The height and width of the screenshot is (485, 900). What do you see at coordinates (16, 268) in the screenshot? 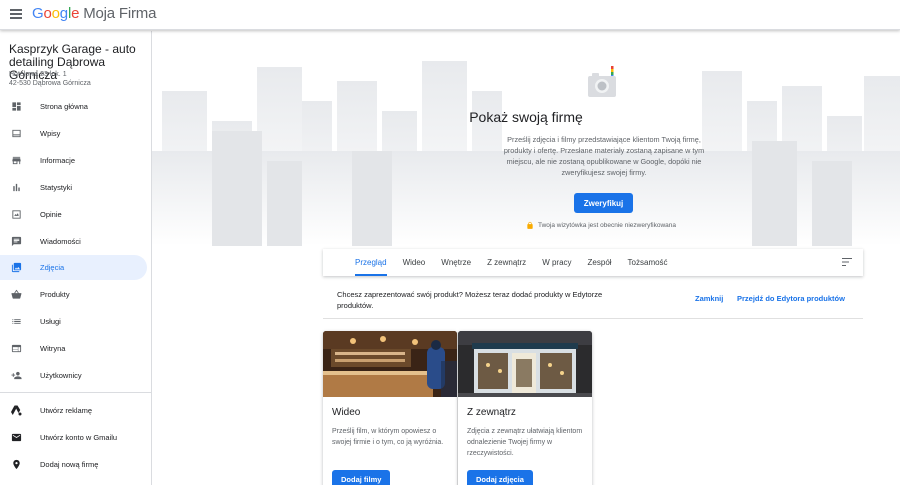
I see `photo-library-icon` at bounding box center [16, 268].